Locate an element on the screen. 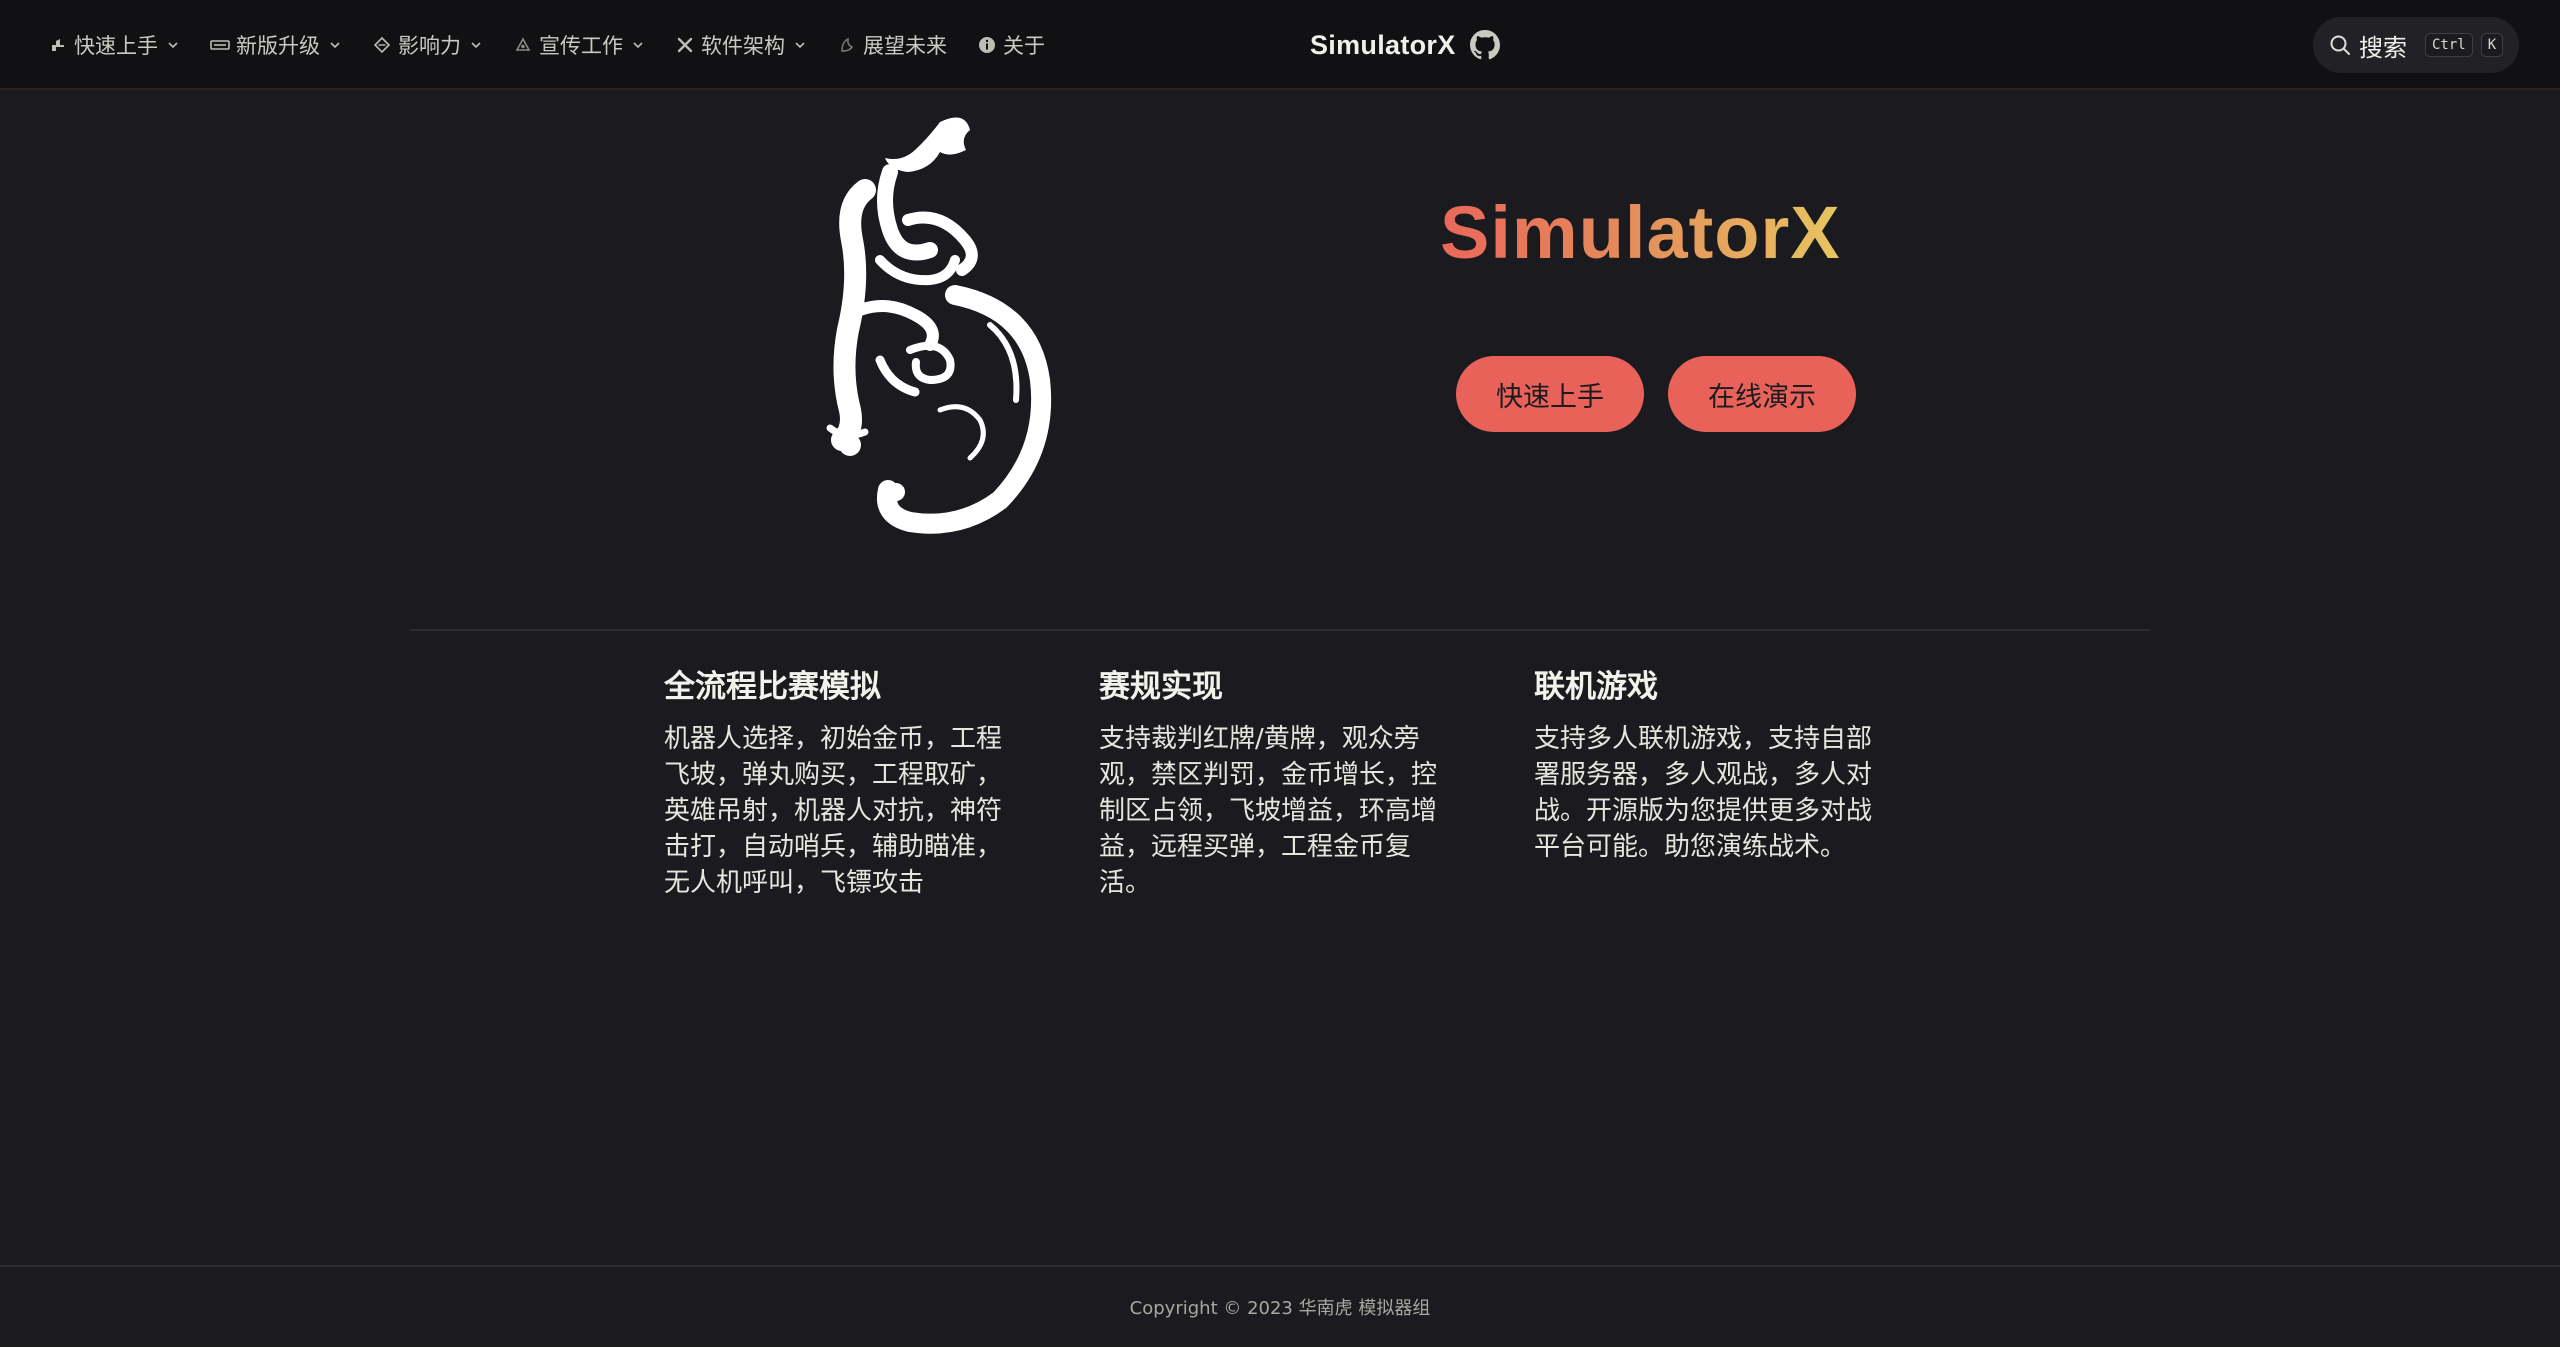  nav-item-label: 关于 is located at coordinates (1024, 46).